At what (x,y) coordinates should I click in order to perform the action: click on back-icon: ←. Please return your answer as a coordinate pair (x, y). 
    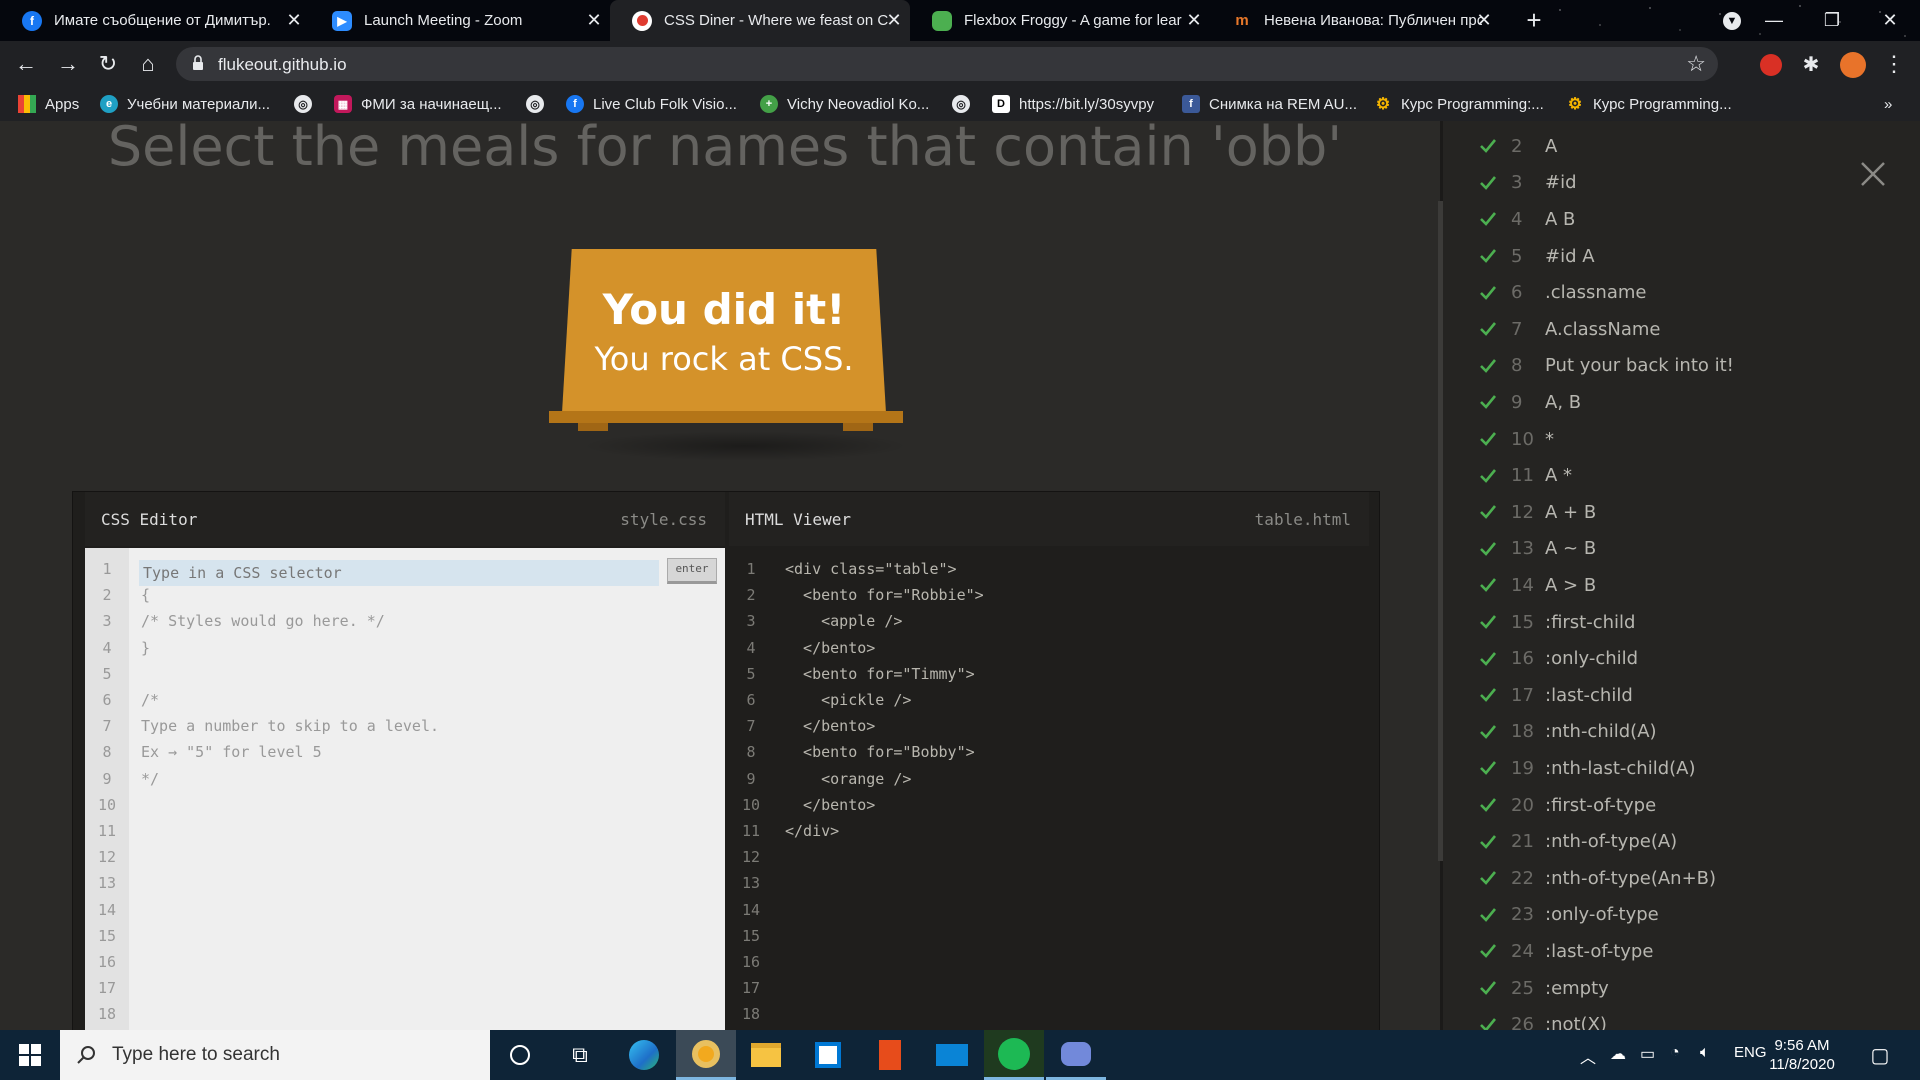
    Looking at the image, I should click on (26, 64).